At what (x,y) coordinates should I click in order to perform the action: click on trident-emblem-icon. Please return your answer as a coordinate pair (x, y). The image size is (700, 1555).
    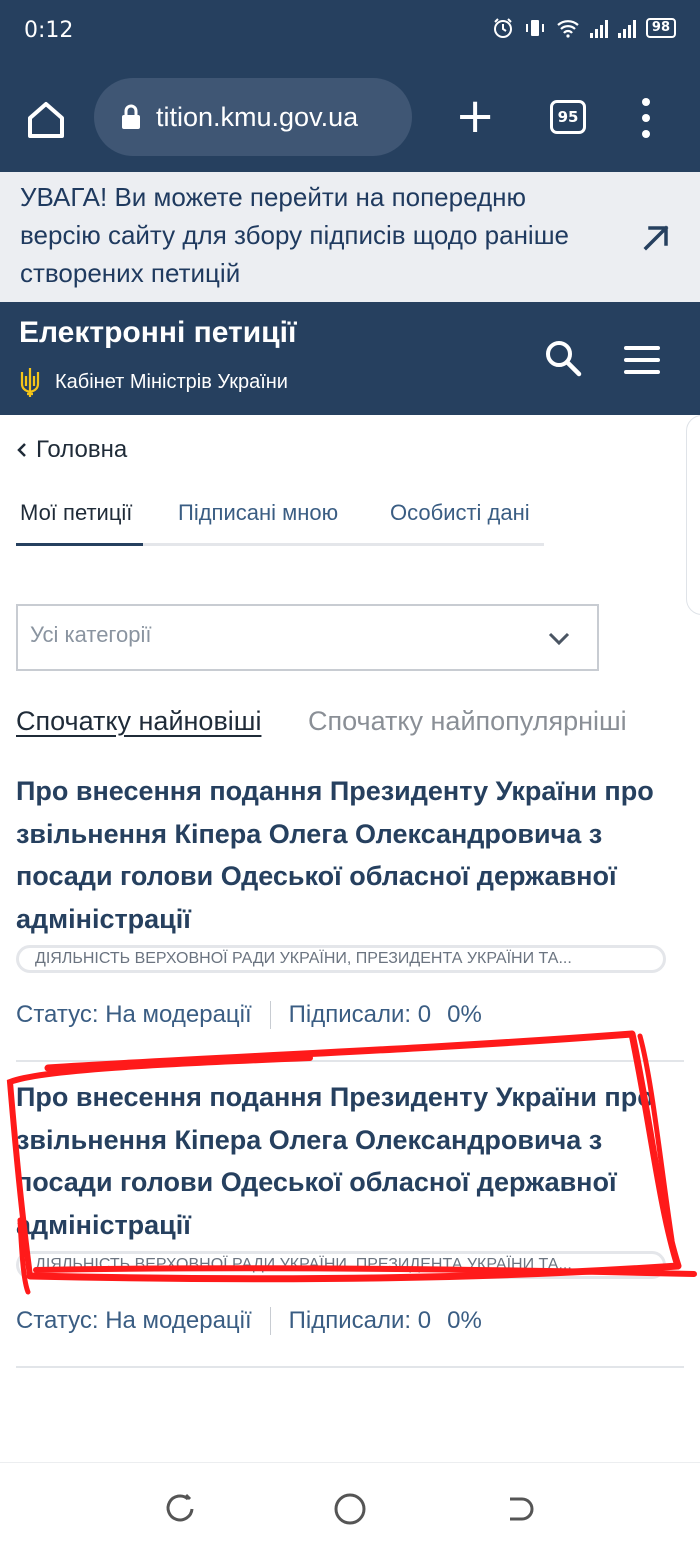
    Looking at the image, I should click on (30, 382).